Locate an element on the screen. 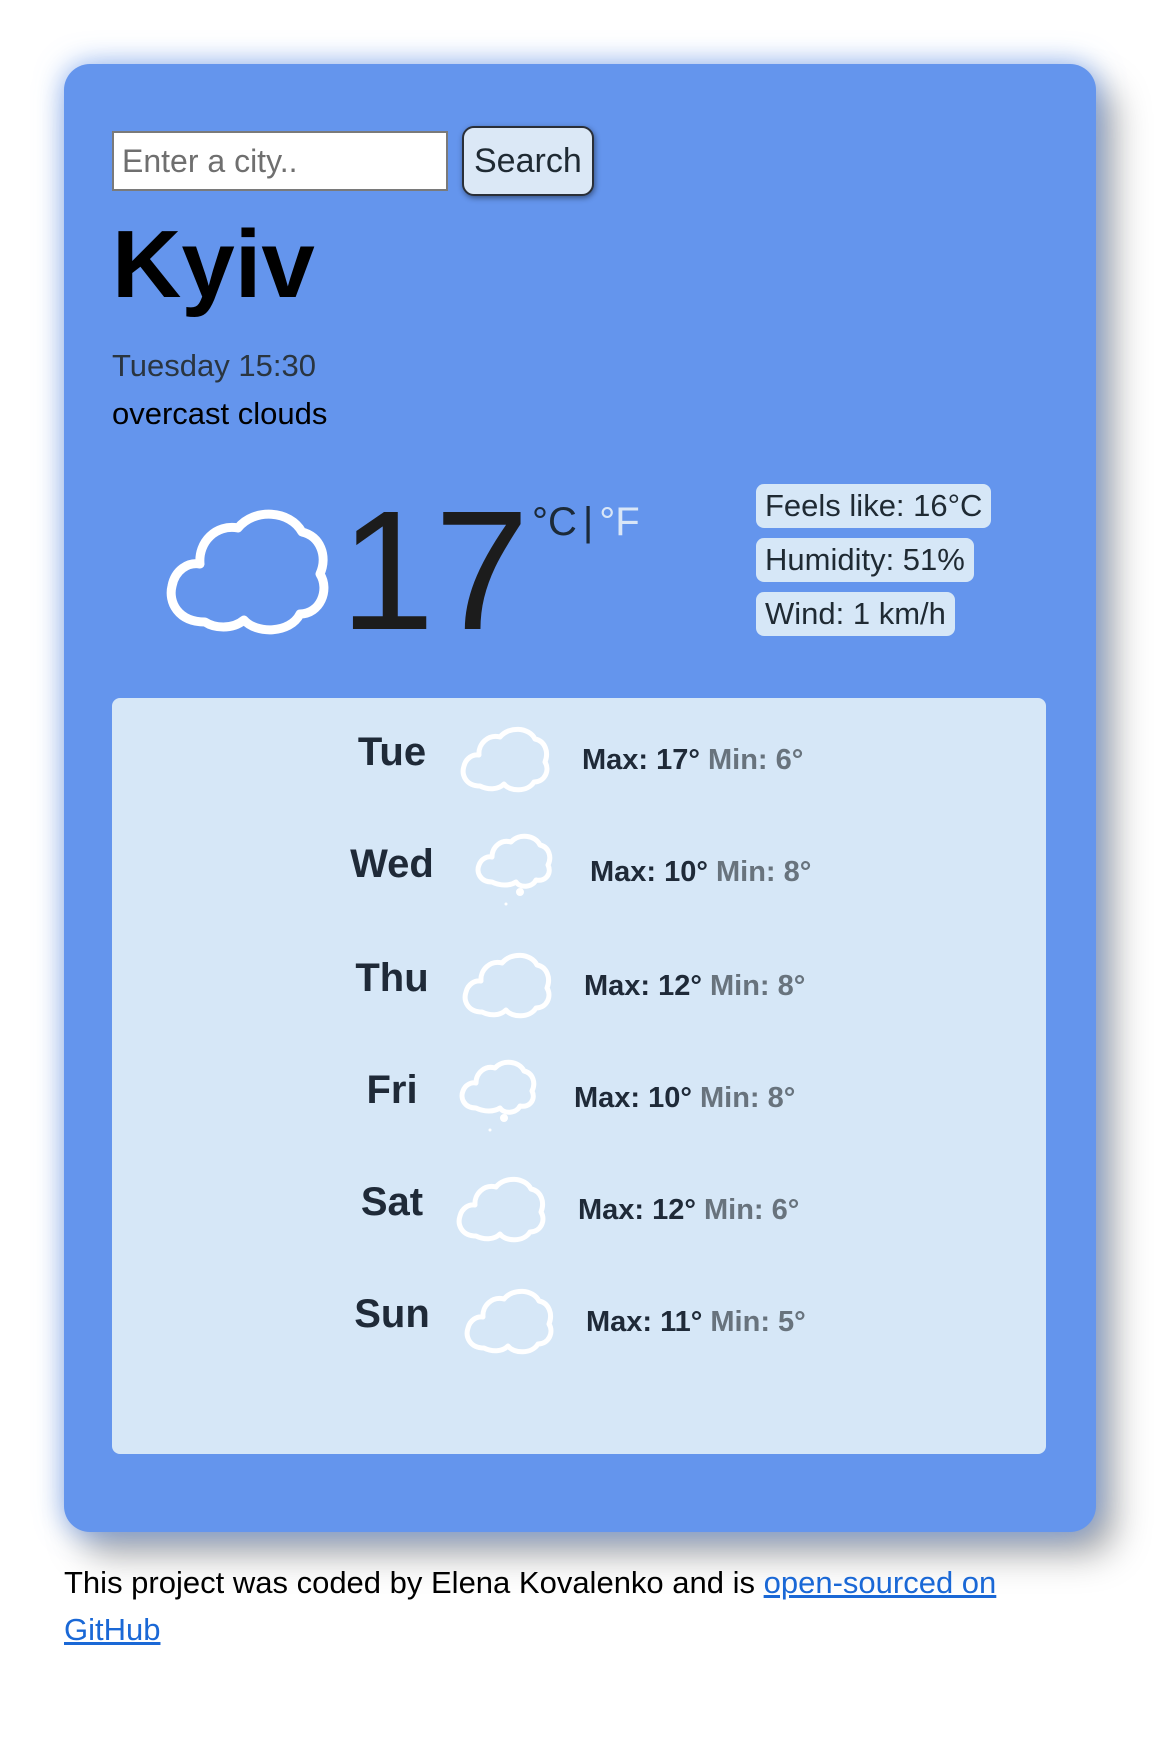 The width and height of the screenshot is (1160, 1758). forecast-min: Min: 5° is located at coordinates (758, 1322).